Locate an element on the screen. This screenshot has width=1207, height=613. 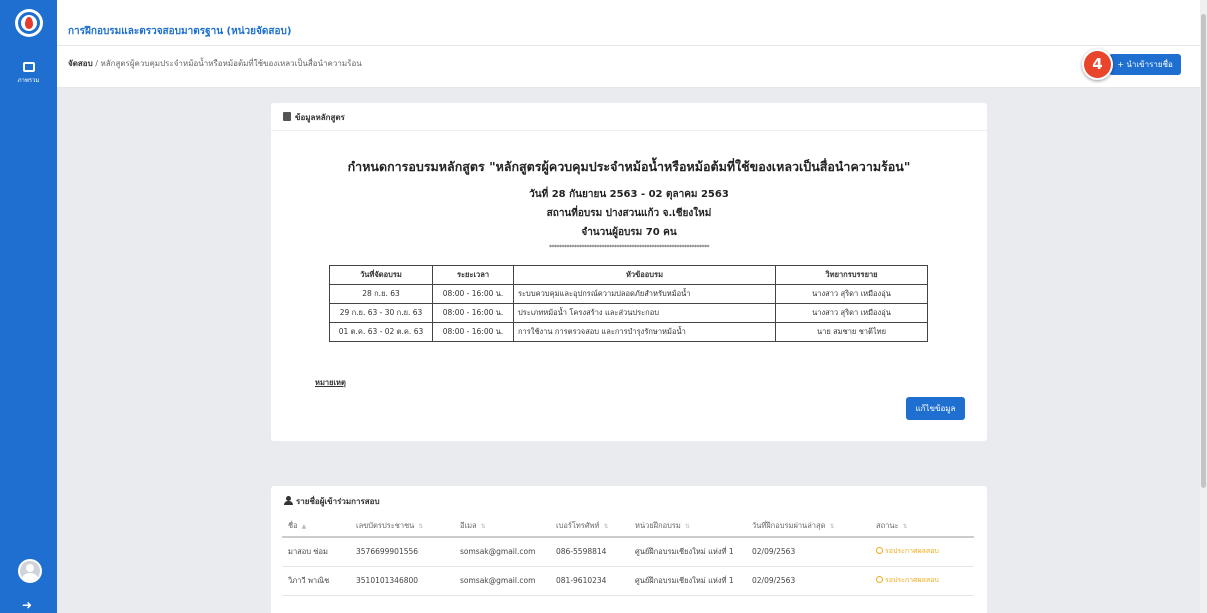
cell-date: 01 ต.ค. 63 - 02 ต.ค. 63 is located at coordinates (381, 332).